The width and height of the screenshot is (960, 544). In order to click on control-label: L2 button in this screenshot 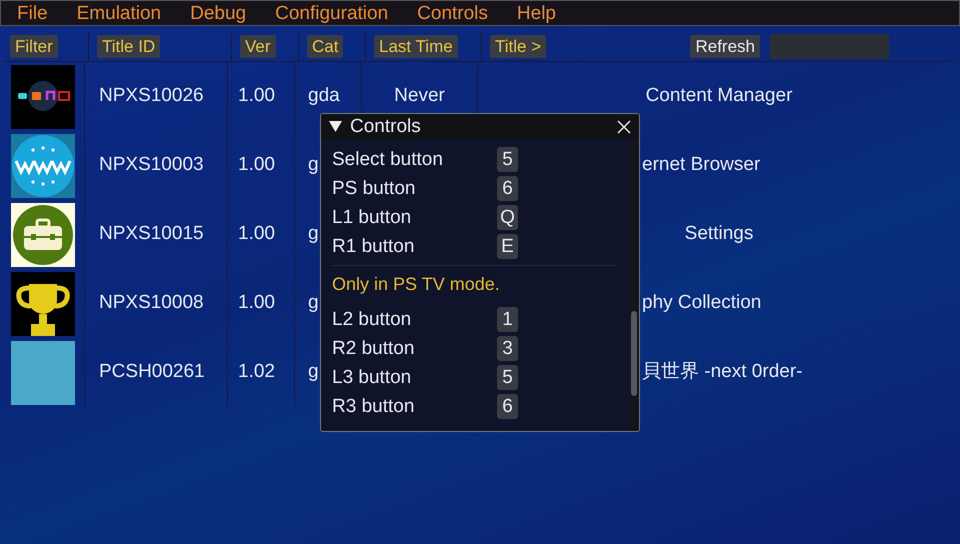, I will do `click(372, 319)`.